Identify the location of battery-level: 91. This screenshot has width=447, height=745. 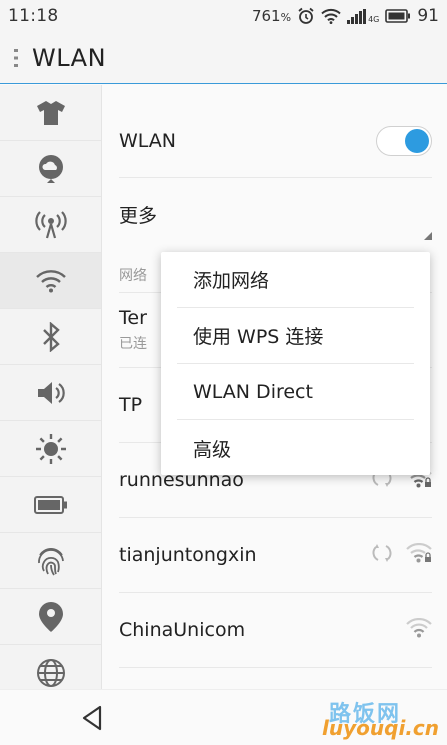
(428, 16).